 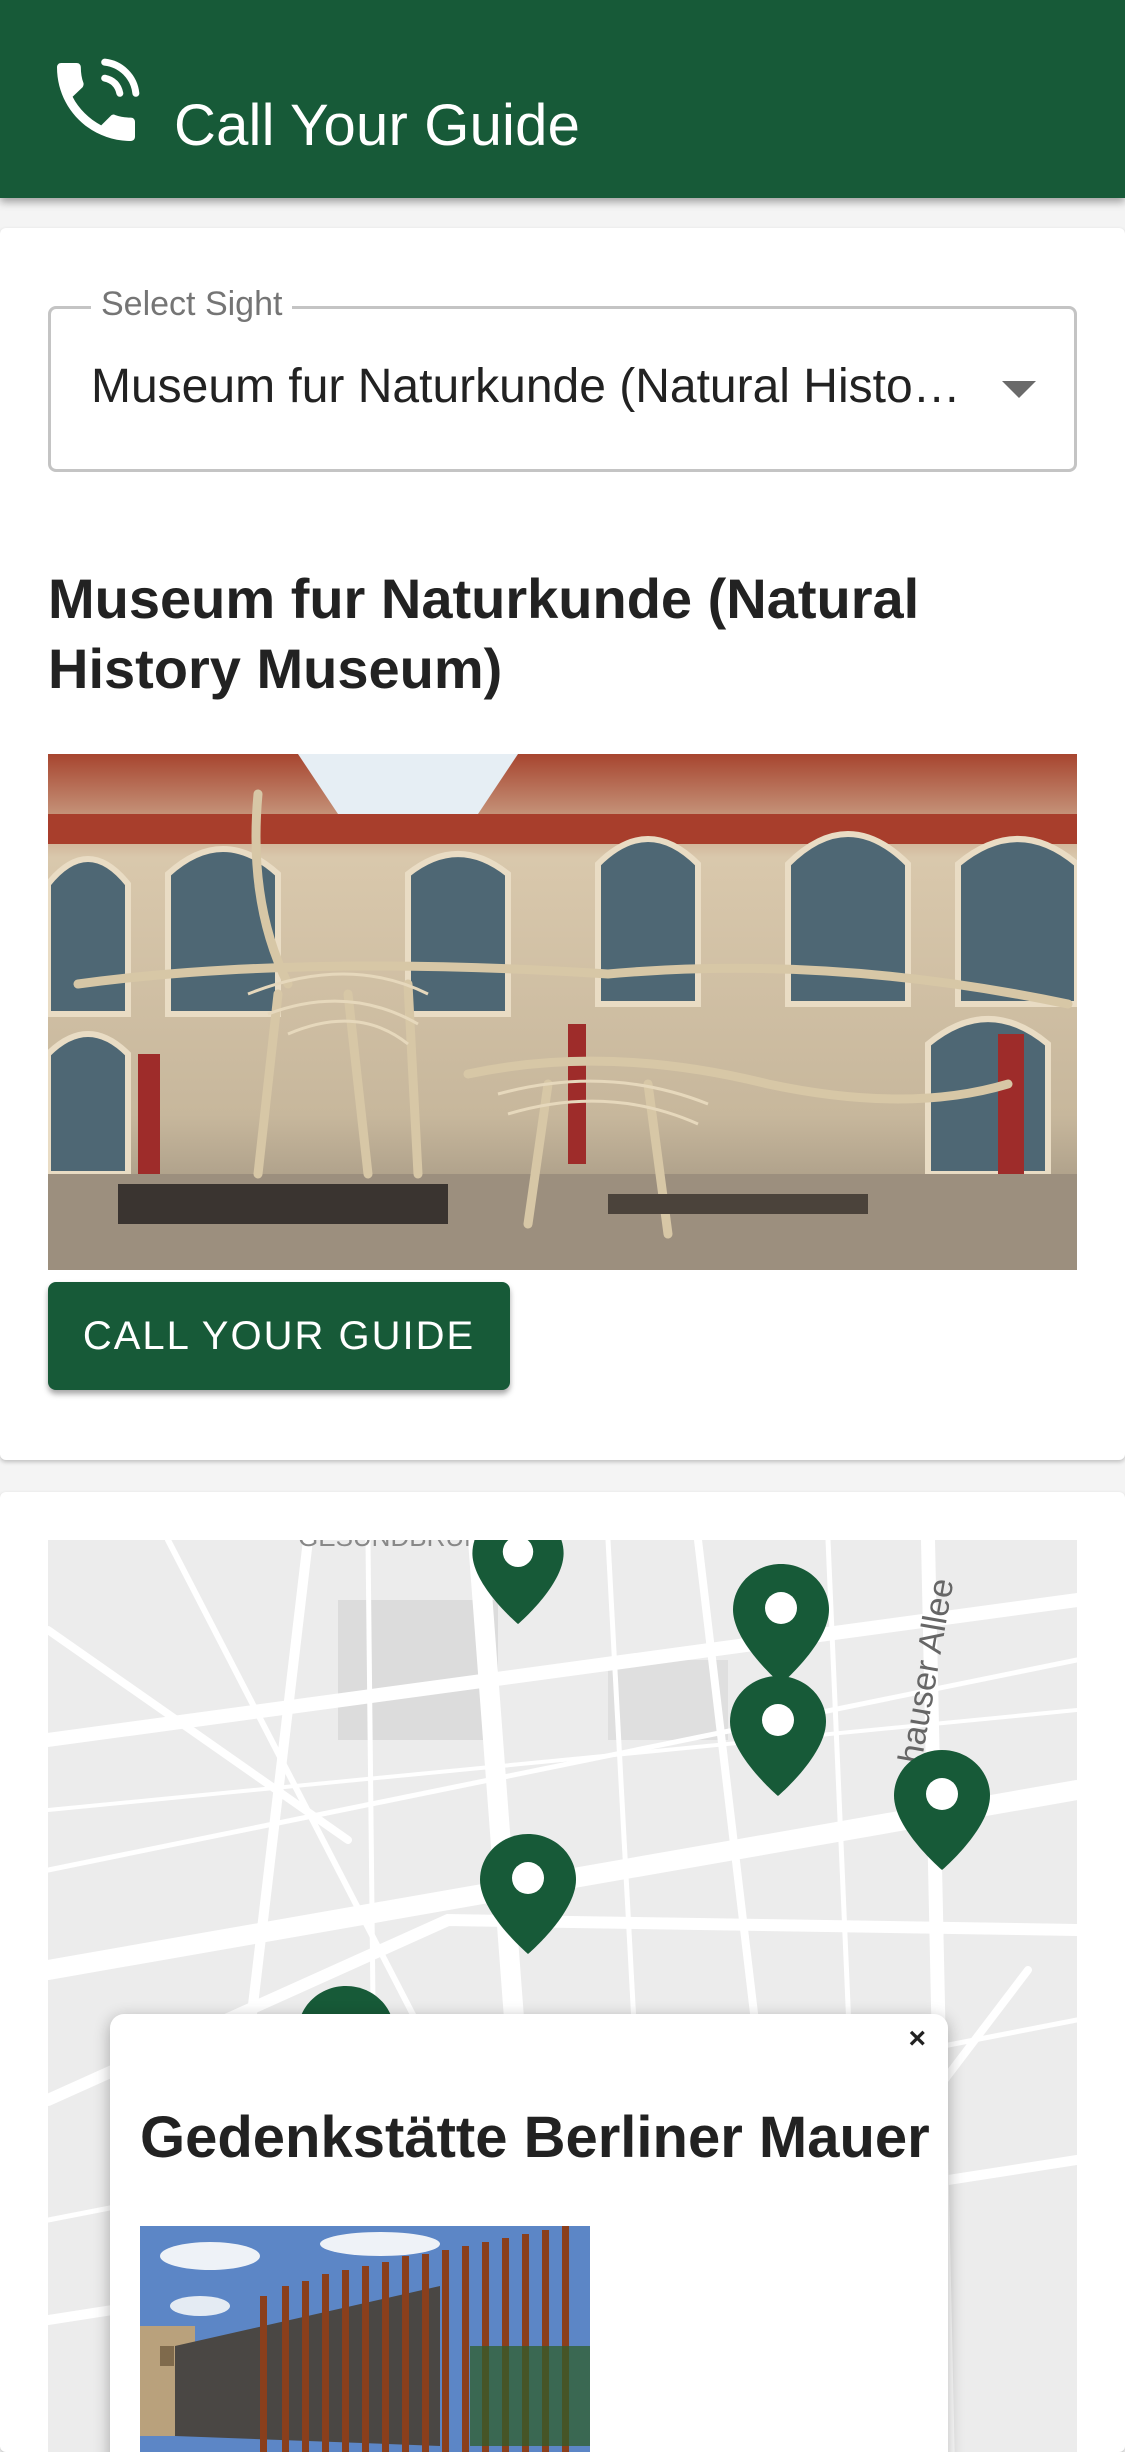 What do you see at coordinates (279, 1336) in the screenshot?
I see `call-guide-button: CALL YOUR GUIDE` at bounding box center [279, 1336].